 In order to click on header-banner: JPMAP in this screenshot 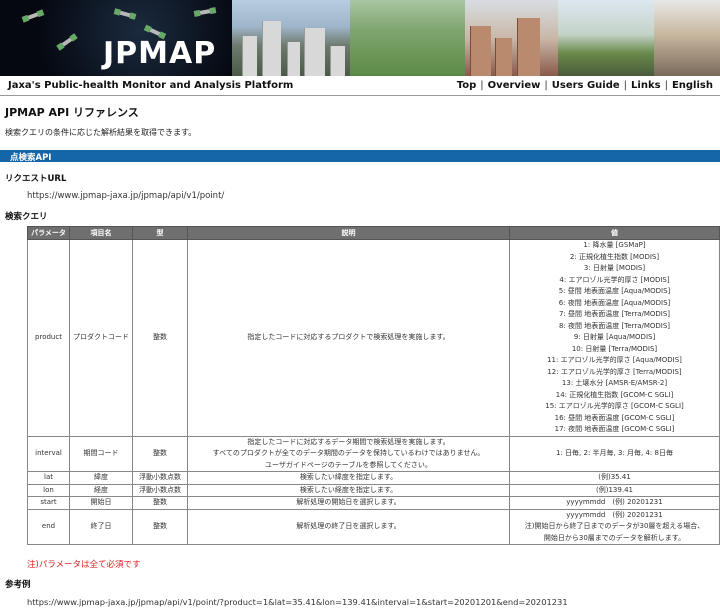, I will do `click(360, 38)`.